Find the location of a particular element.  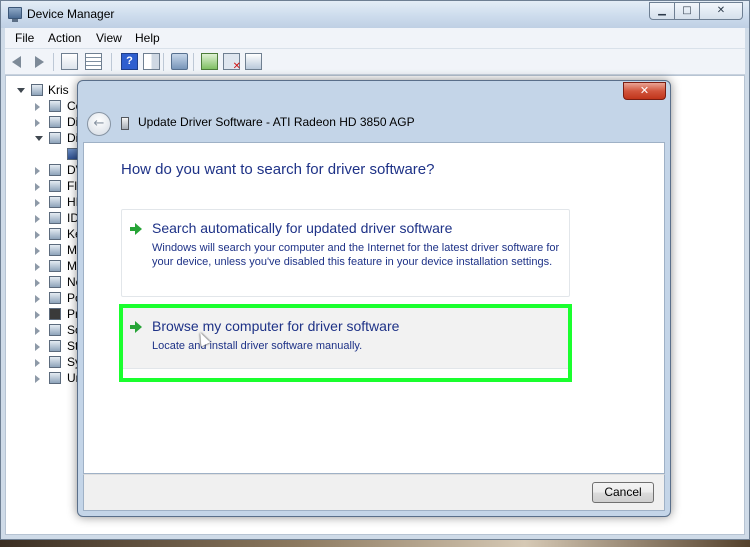

dialog-footer: Cancel is located at coordinates (374, 492).